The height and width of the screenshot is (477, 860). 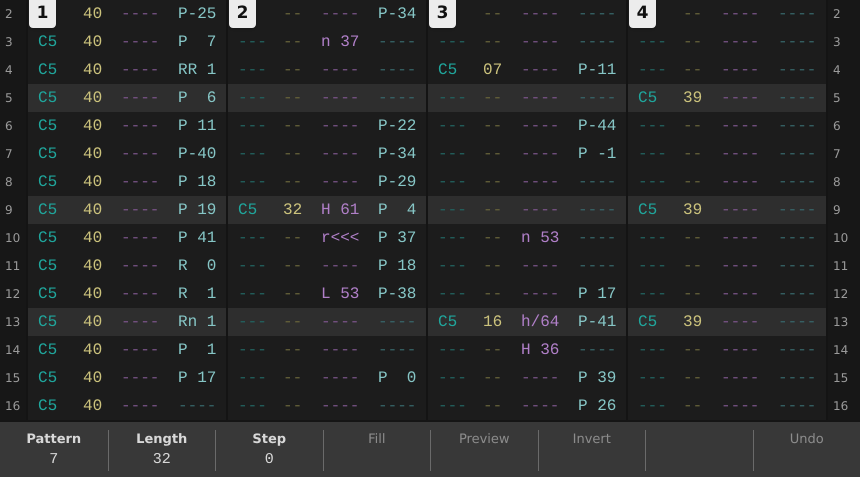 What do you see at coordinates (197, 42) in the screenshot?
I see `command-cell: P 7` at bounding box center [197, 42].